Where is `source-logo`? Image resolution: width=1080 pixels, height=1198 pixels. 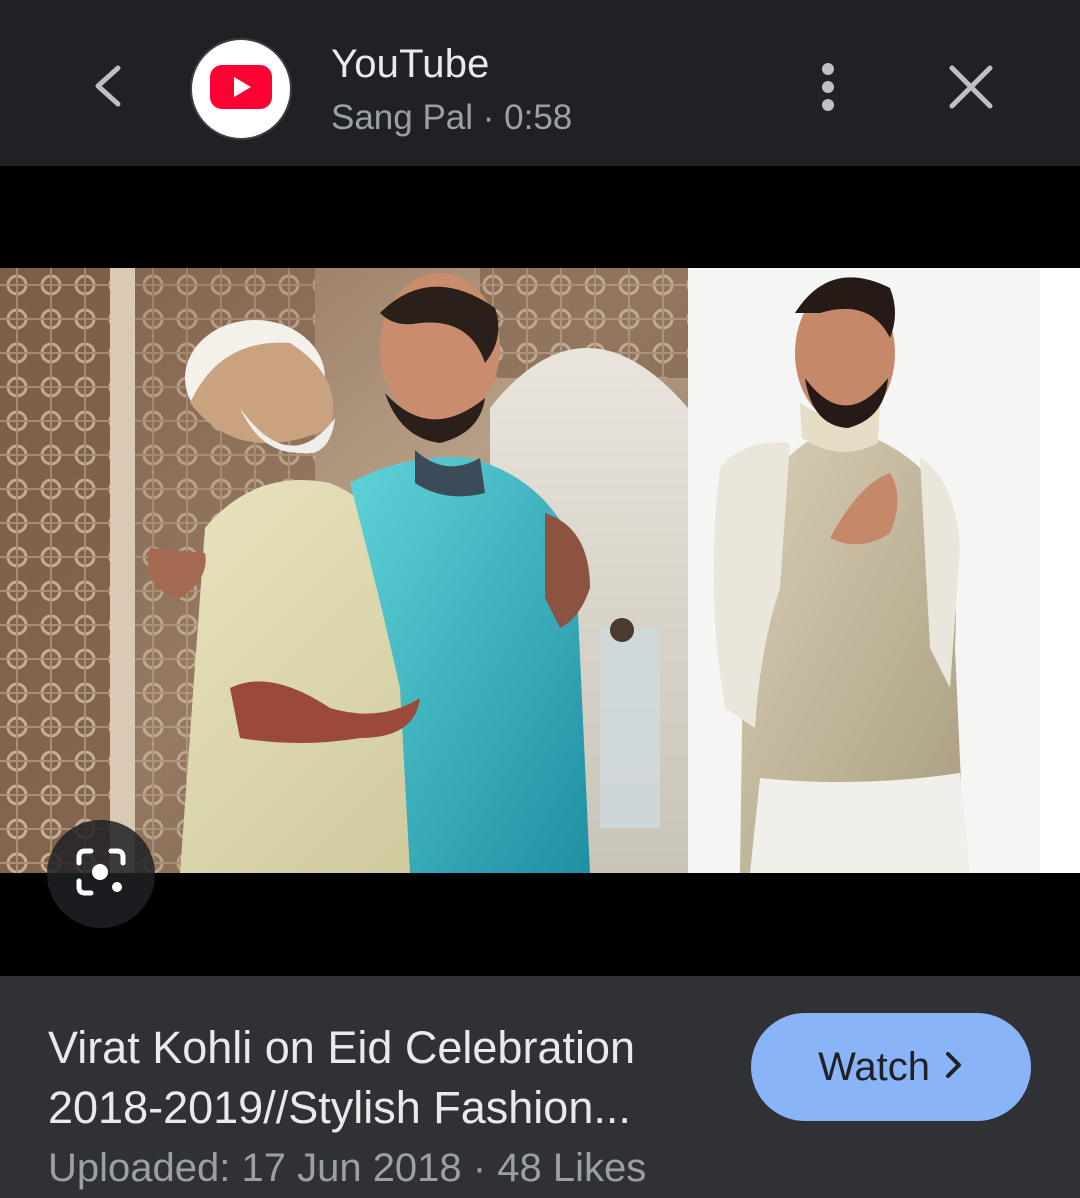 source-logo is located at coordinates (241, 89).